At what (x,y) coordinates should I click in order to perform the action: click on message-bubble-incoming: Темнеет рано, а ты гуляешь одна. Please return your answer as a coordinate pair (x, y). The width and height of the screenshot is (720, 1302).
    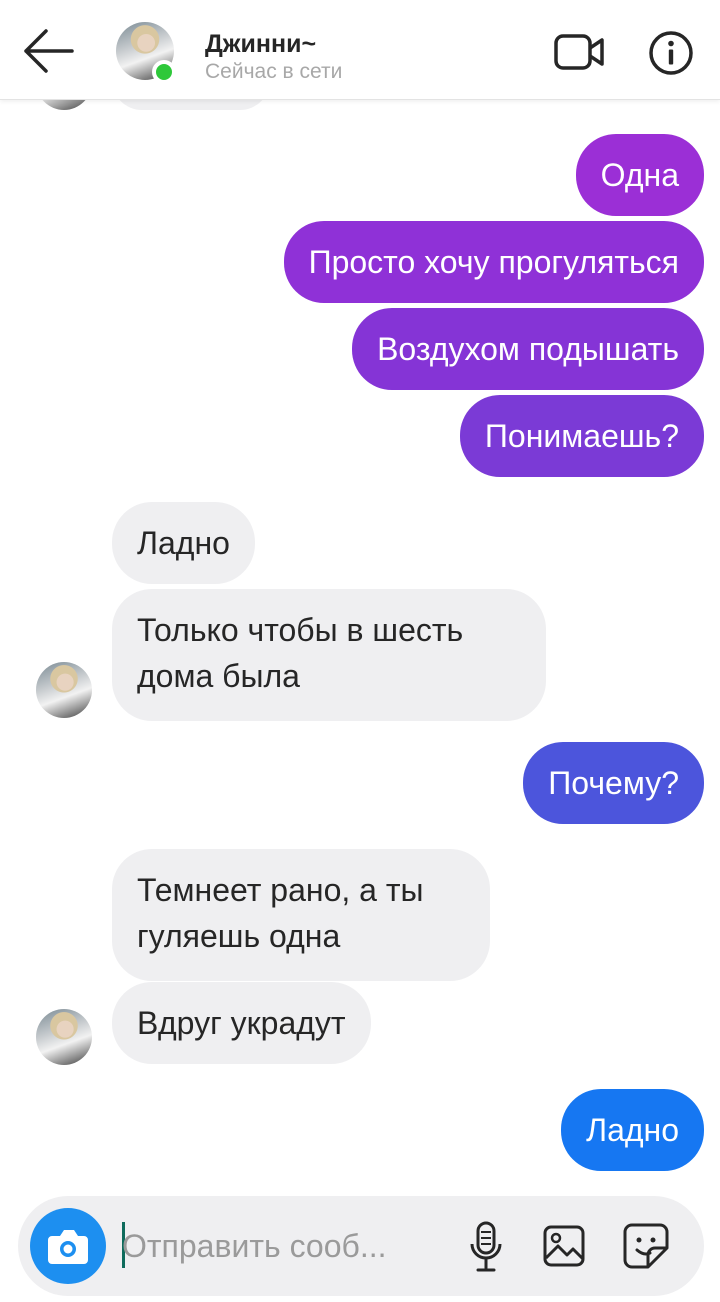
    Looking at the image, I should click on (301, 915).